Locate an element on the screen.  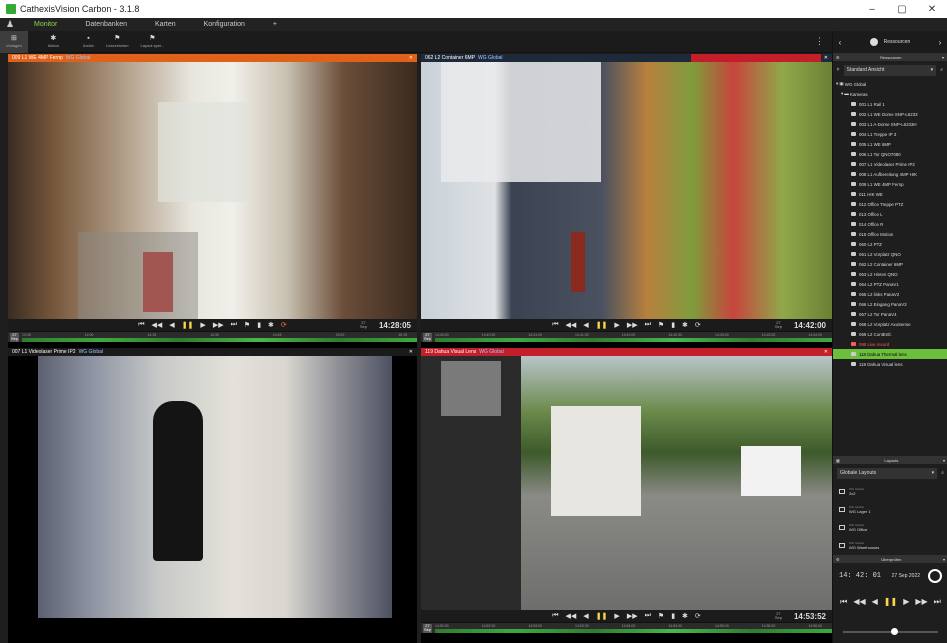
search-icon: ⌕ is located at coordinates (941, 70).